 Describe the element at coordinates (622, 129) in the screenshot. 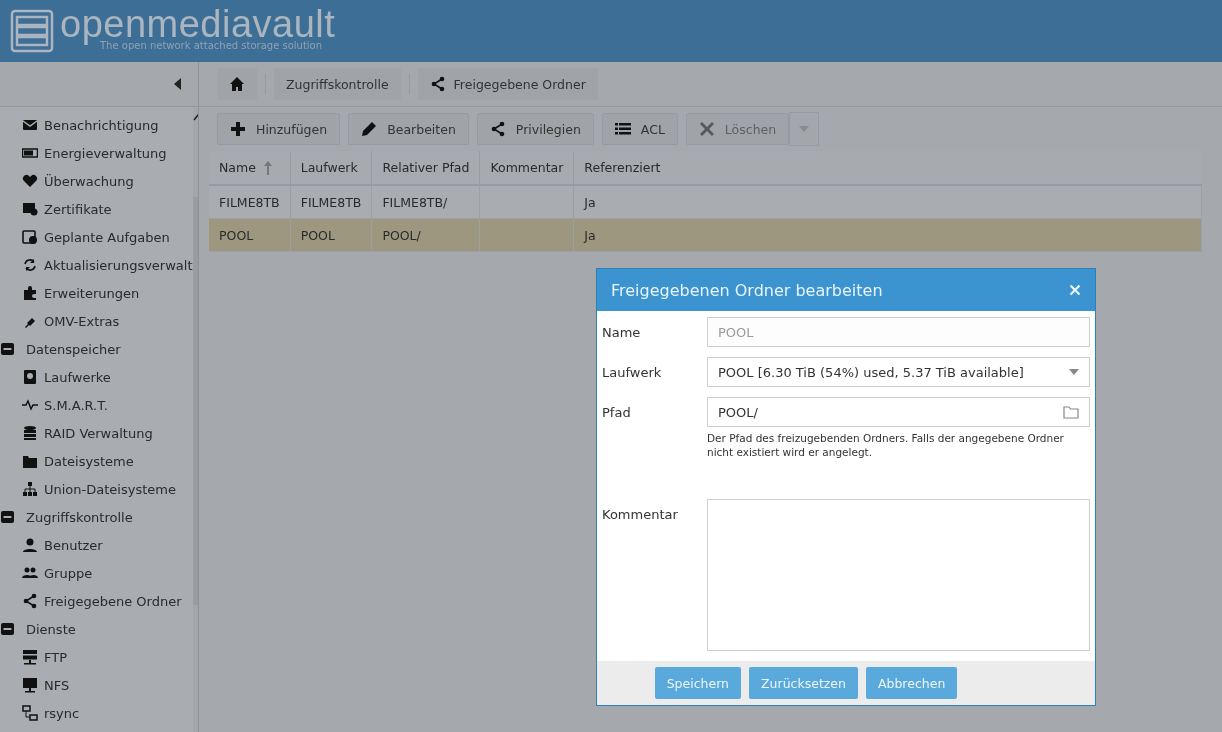

I see `list-icon` at that location.